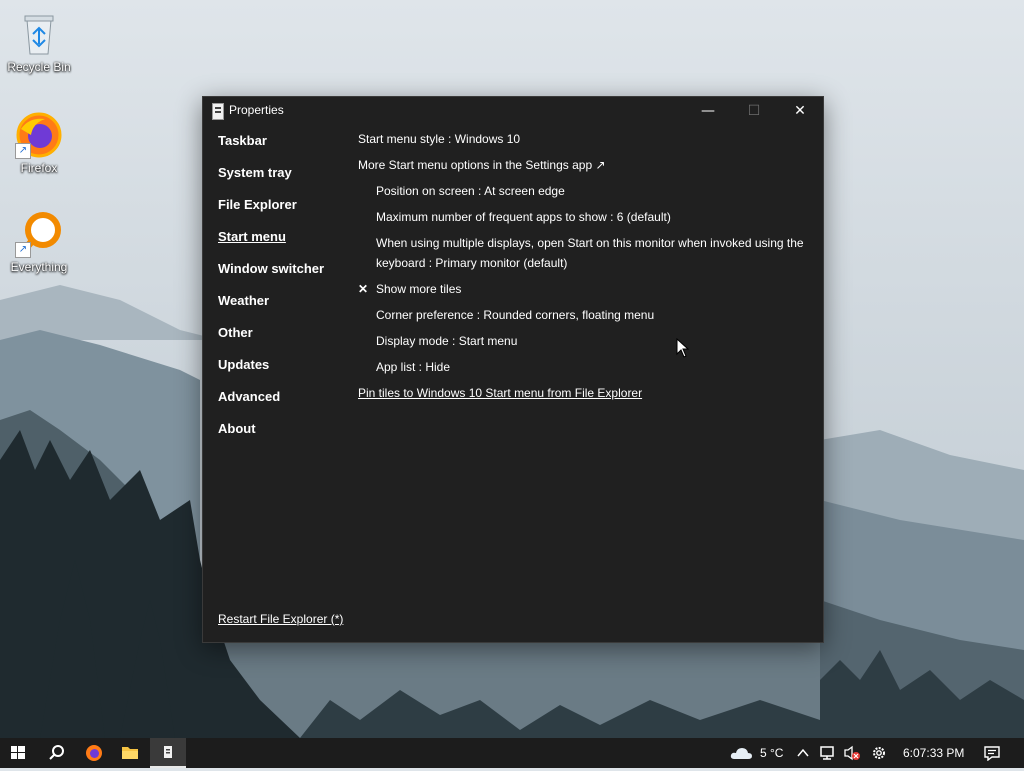  What do you see at coordinates (363, 289) in the screenshot?
I see `checked-x-icon: ✕` at bounding box center [363, 289].